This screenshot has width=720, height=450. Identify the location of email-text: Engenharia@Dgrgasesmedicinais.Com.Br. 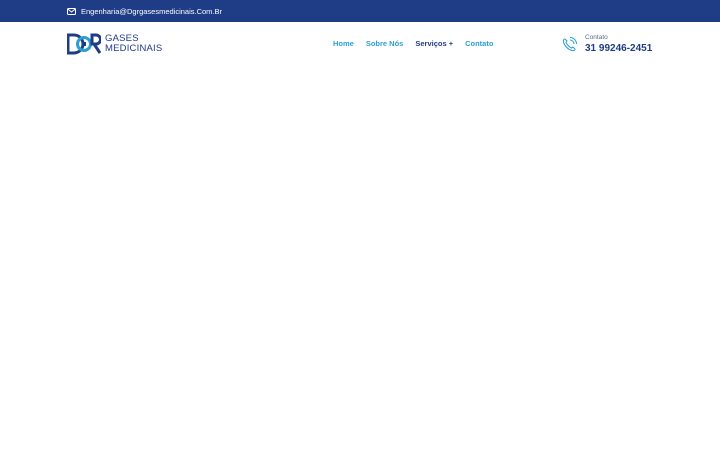
(152, 11).